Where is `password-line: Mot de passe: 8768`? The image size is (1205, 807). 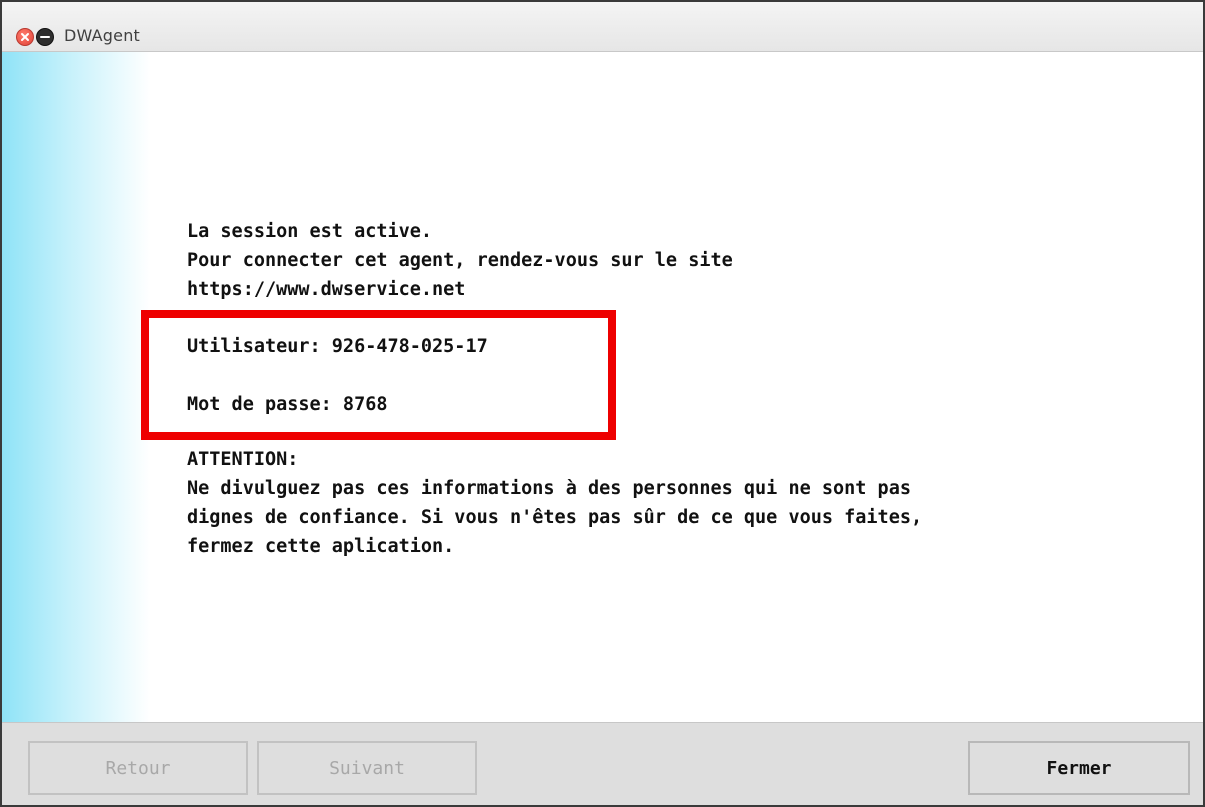
password-line: Mot de passe: 8768 is located at coordinates (287, 404).